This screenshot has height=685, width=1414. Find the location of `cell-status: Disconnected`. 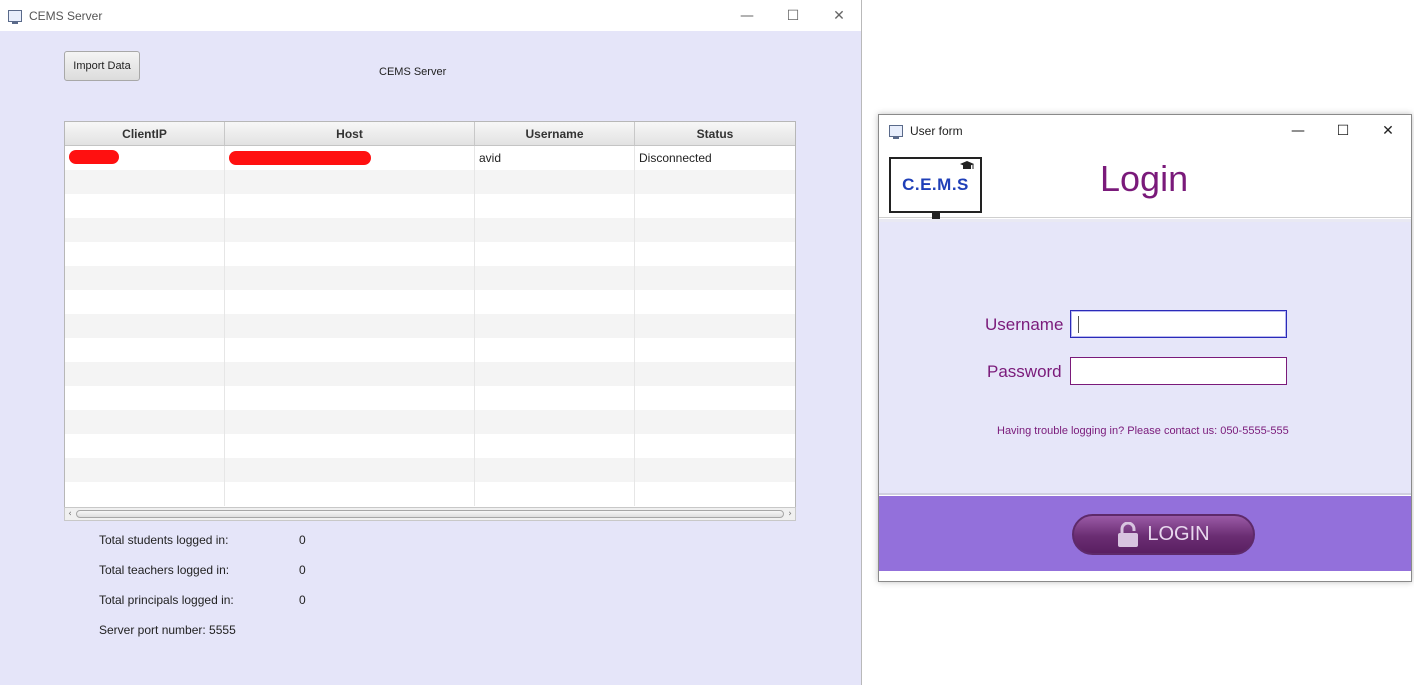

cell-status: Disconnected is located at coordinates (675, 158).